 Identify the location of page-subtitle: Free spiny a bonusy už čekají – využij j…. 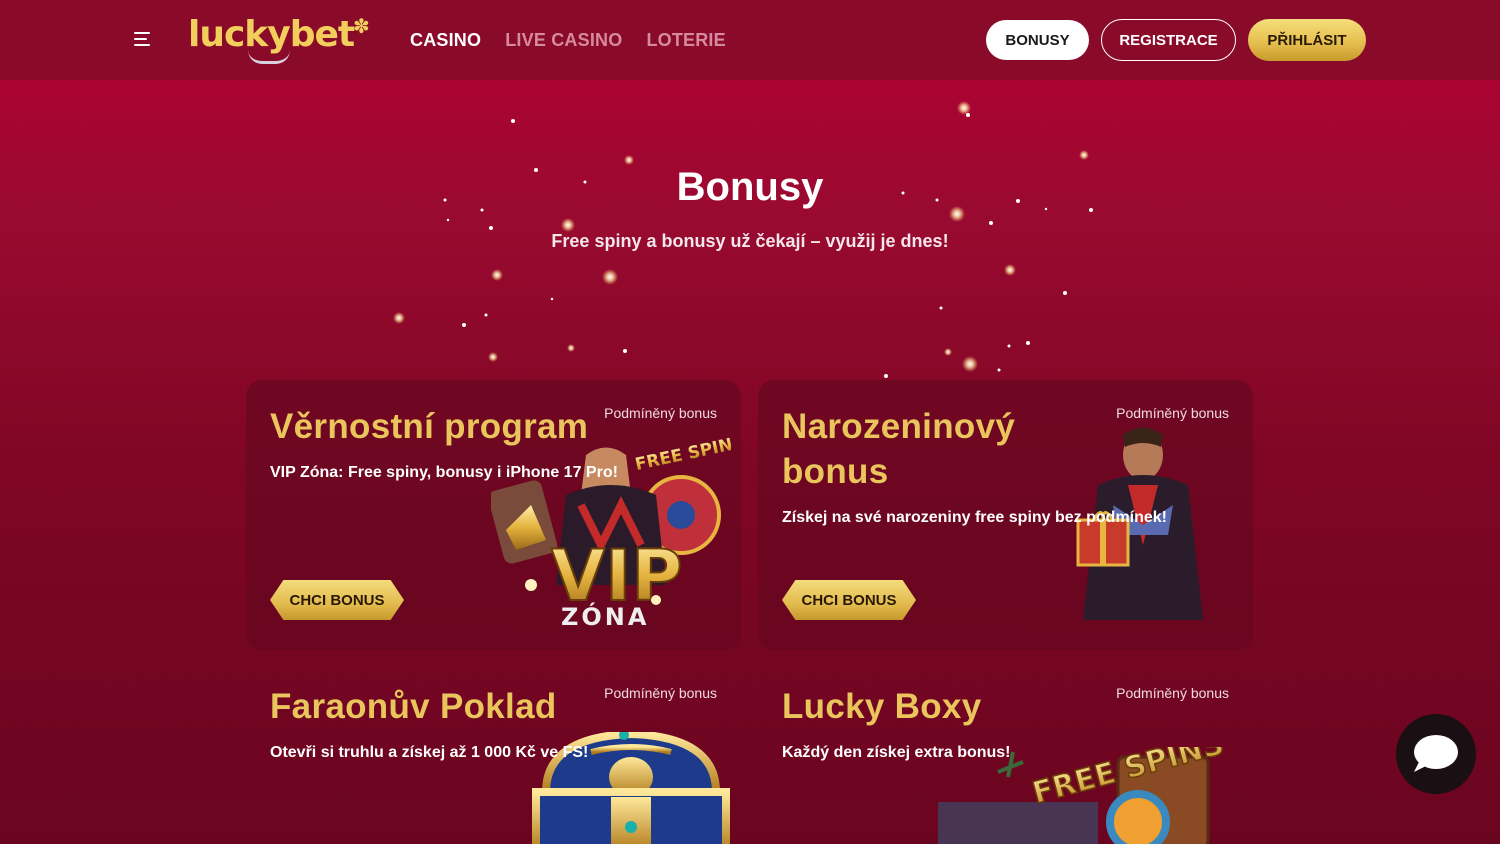
(750, 241).